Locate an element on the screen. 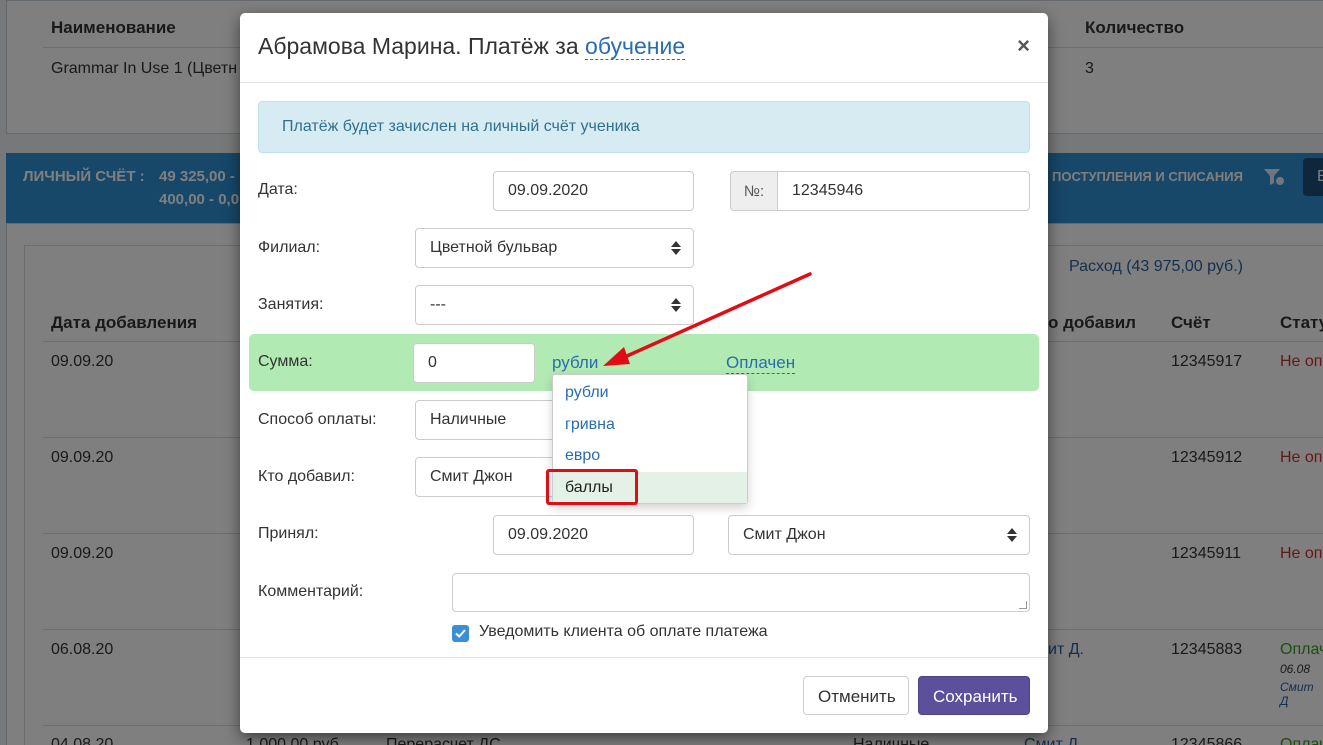 This screenshot has width=1323, height=745. method-select-value: Наличные is located at coordinates (468, 419).